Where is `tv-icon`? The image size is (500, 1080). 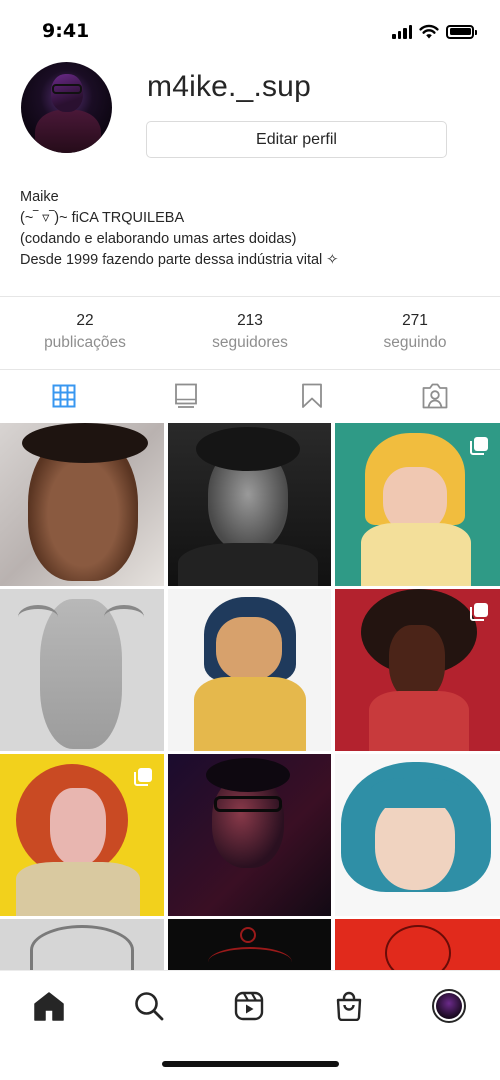
tv-icon is located at coordinates (186, 395).